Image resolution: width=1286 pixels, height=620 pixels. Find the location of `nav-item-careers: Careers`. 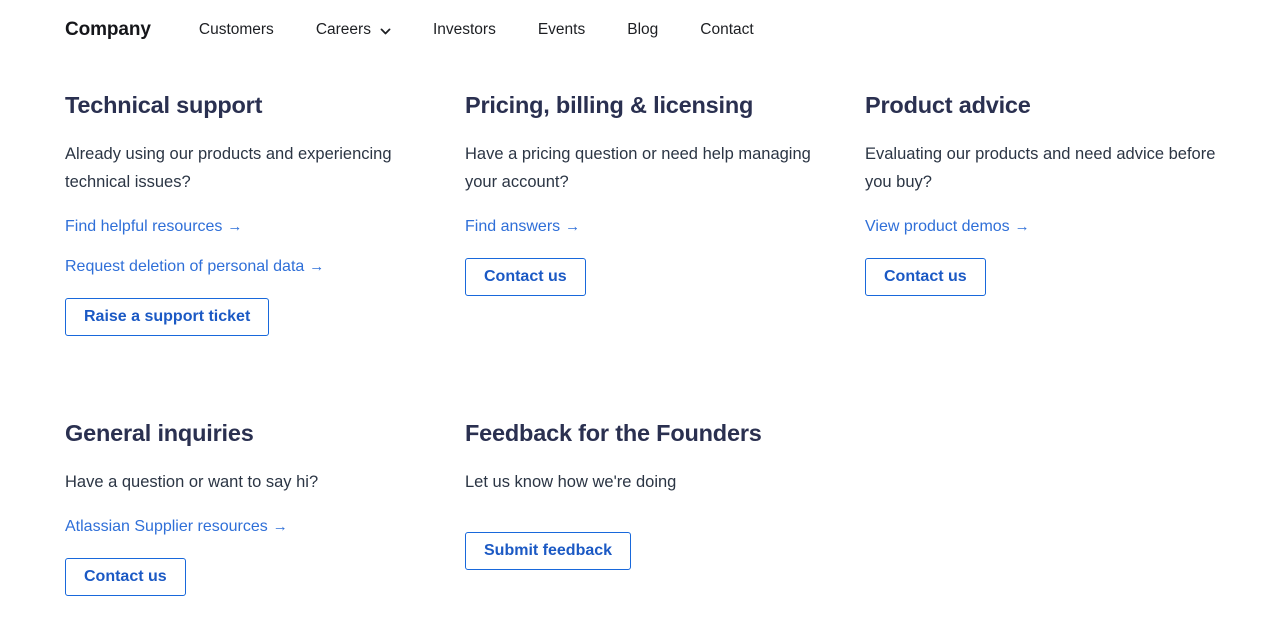

nav-item-careers: Careers is located at coordinates (353, 30).